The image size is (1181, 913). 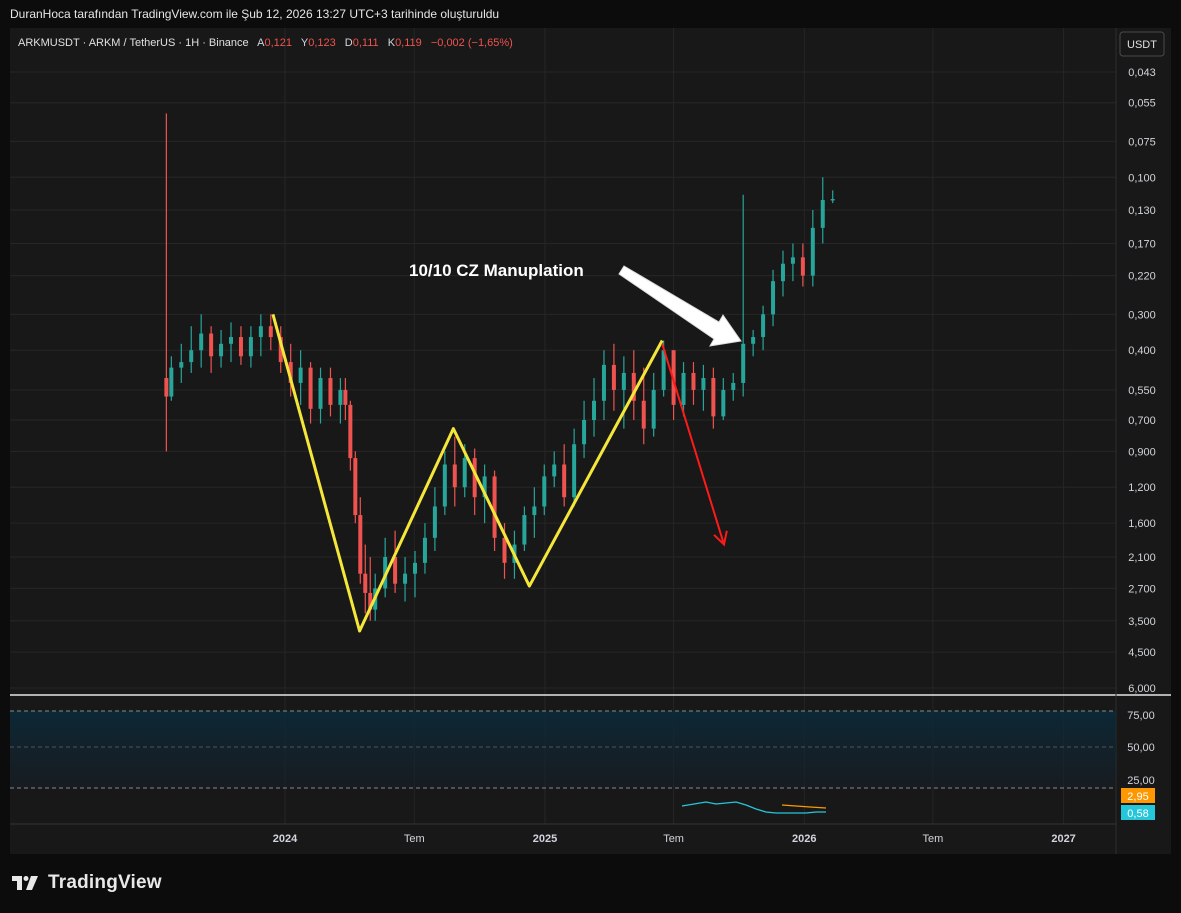 What do you see at coordinates (1142, 488) in the screenshot?
I see `price-tick-label: 1,200` at bounding box center [1142, 488].